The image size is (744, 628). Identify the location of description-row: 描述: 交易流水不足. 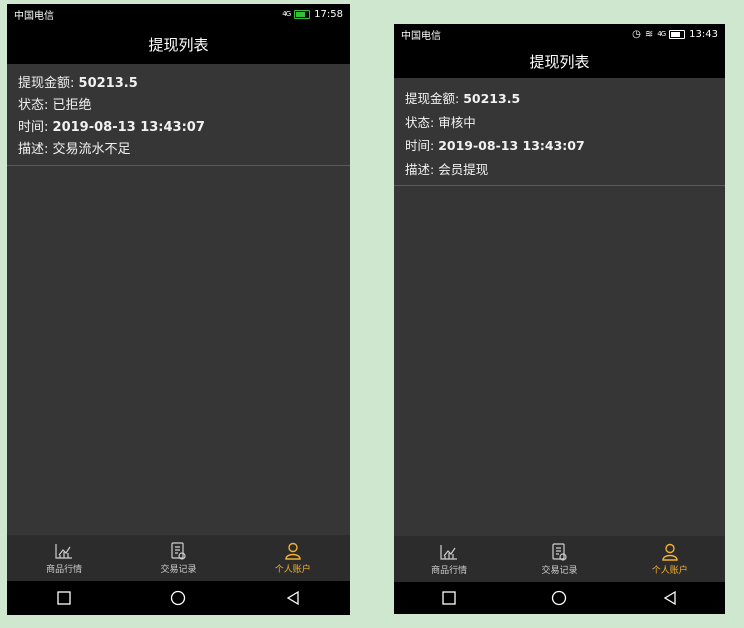
(74, 149).